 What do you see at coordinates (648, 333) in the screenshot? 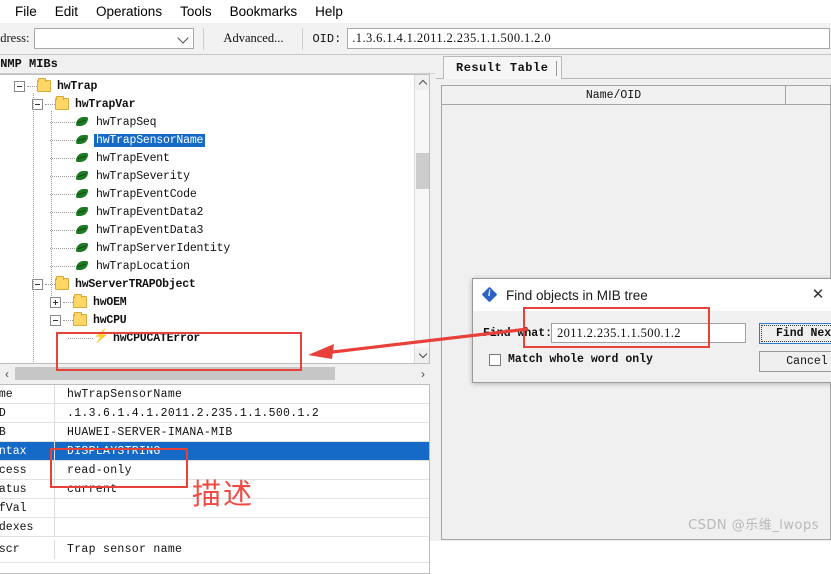
I see `find-what-input: 2011.2.235.1.1.500.1.2` at bounding box center [648, 333].